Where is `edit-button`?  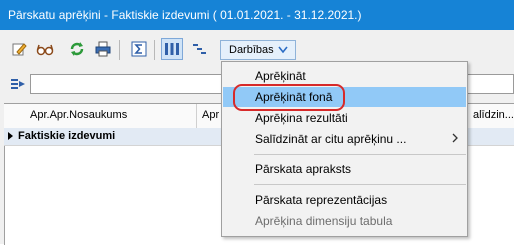
edit-button is located at coordinates (19, 49).